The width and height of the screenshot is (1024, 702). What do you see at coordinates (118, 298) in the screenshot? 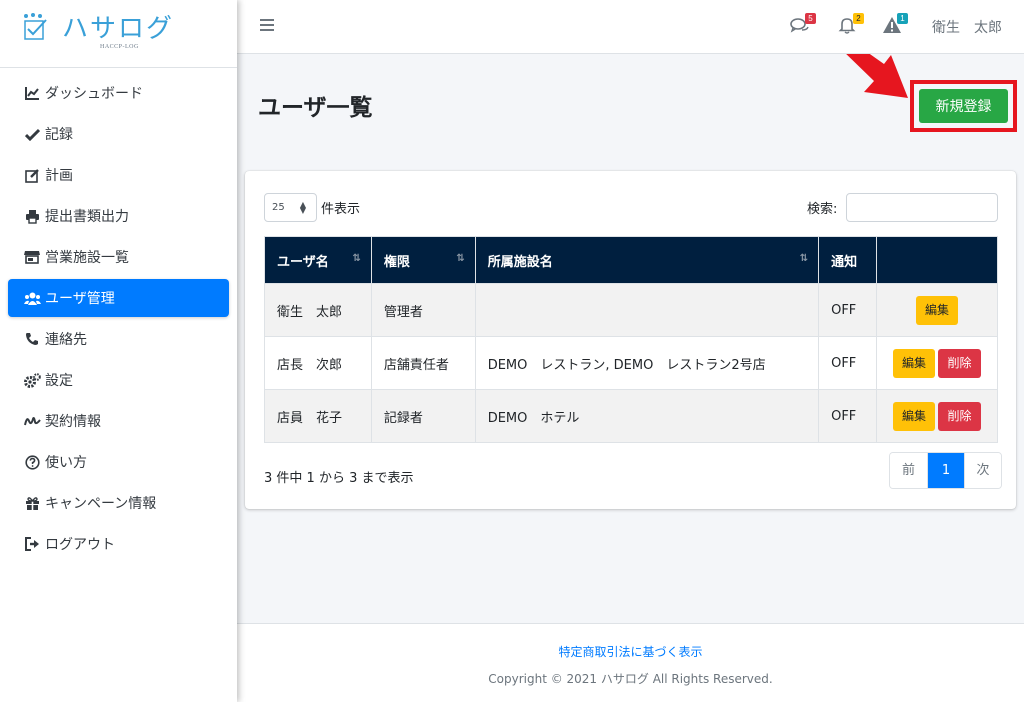
I see `sidebar-item-users: ユーザ管理` at bounding box center [118, 298].